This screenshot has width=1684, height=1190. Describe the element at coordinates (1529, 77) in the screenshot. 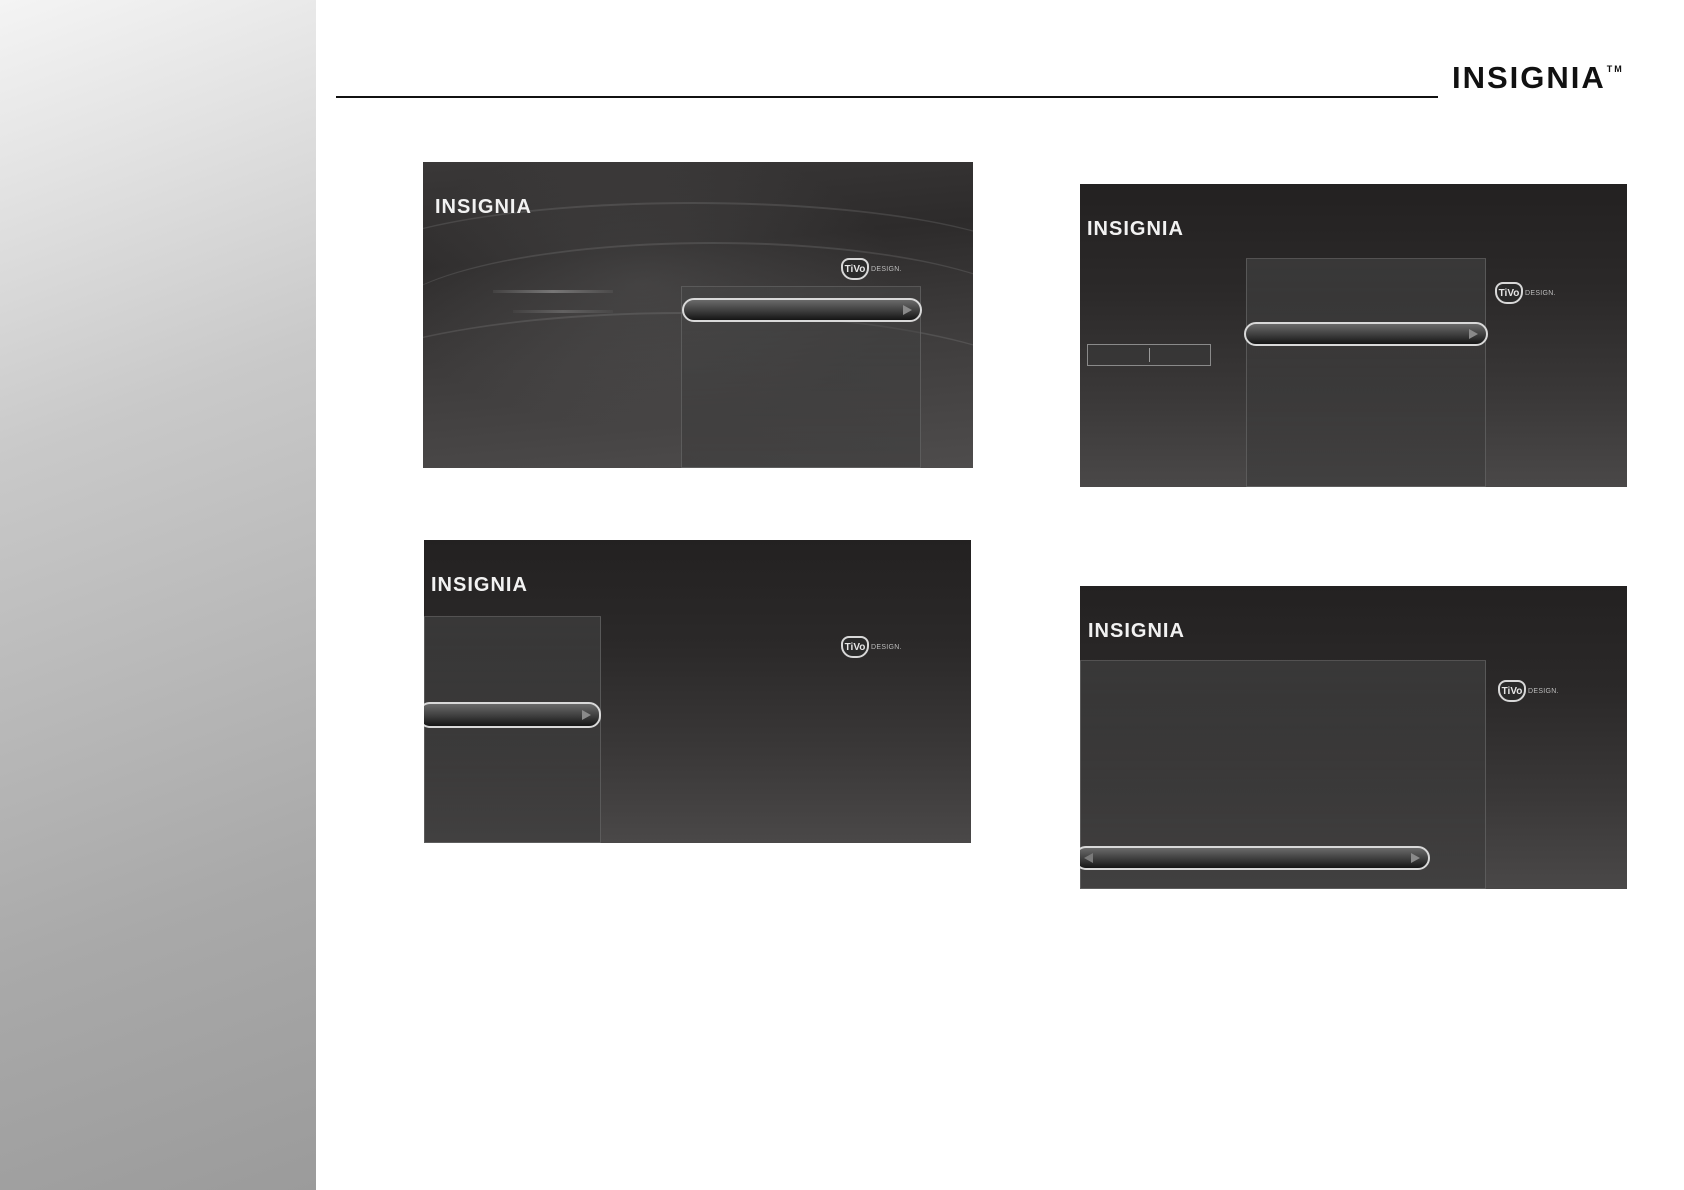

I see `brand-name: INSIGNIA` at that location.